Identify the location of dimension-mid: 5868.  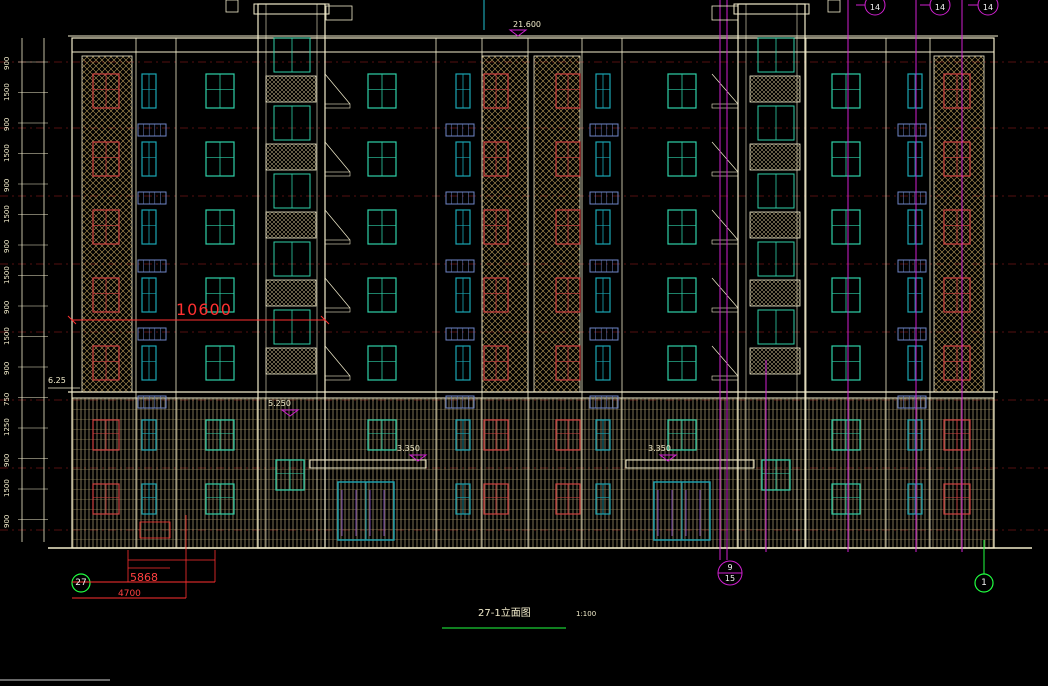
(144, 577).